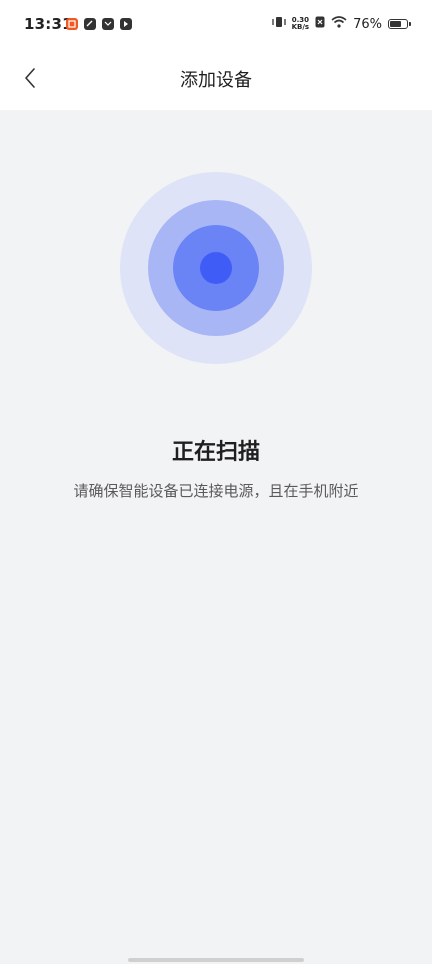 This screenshot has width=432, height=964. What do you see at coordinates (215, 452) in the screenshot?
I see `scan-title: 正在扫描` at bounding box center [215, 452].